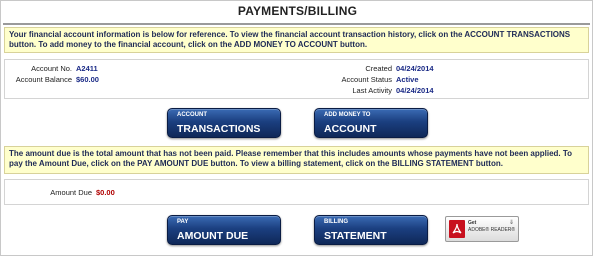  I want to click on created-row: Created 04/24/2014, so click(370, 68).